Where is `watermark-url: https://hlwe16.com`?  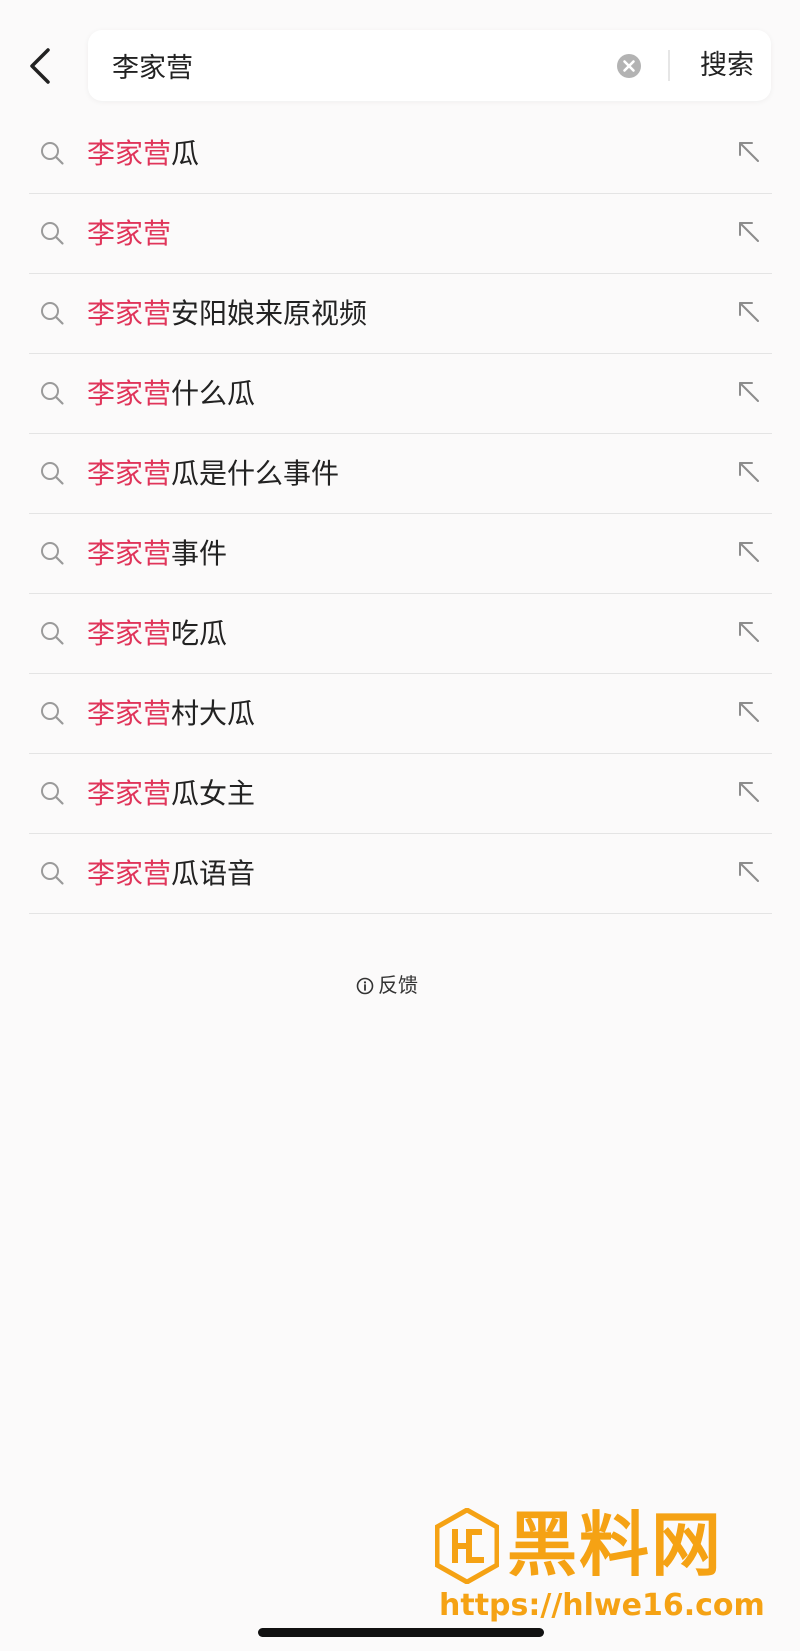 watermark-url: https://hlwe16.com is located at coordinates (602, 1605).